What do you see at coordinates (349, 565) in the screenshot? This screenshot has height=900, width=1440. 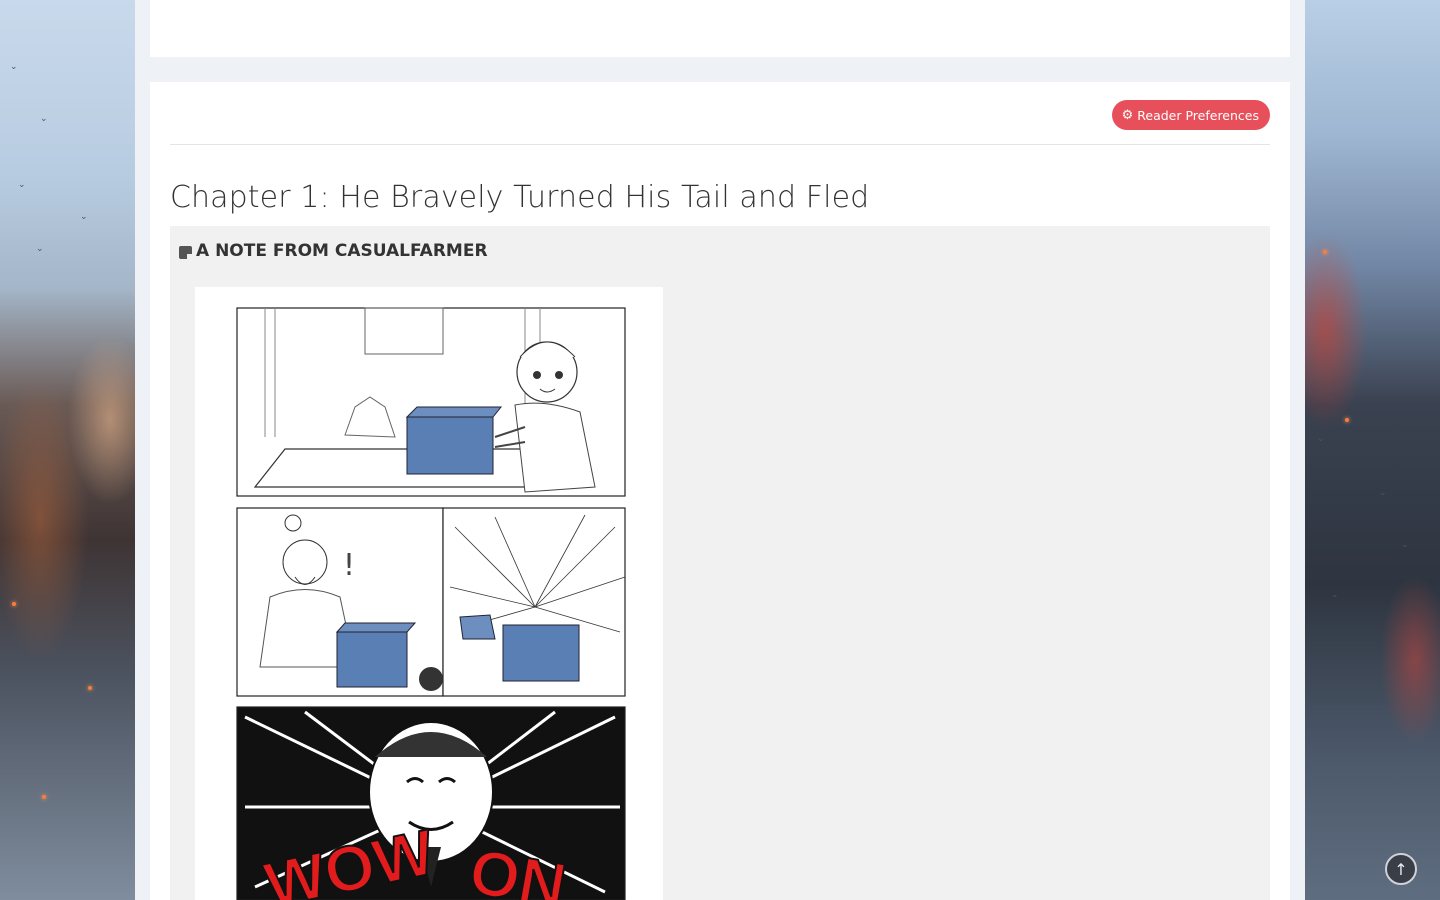 I see `comic-exclaim: !` at bounding box center [349, 565].